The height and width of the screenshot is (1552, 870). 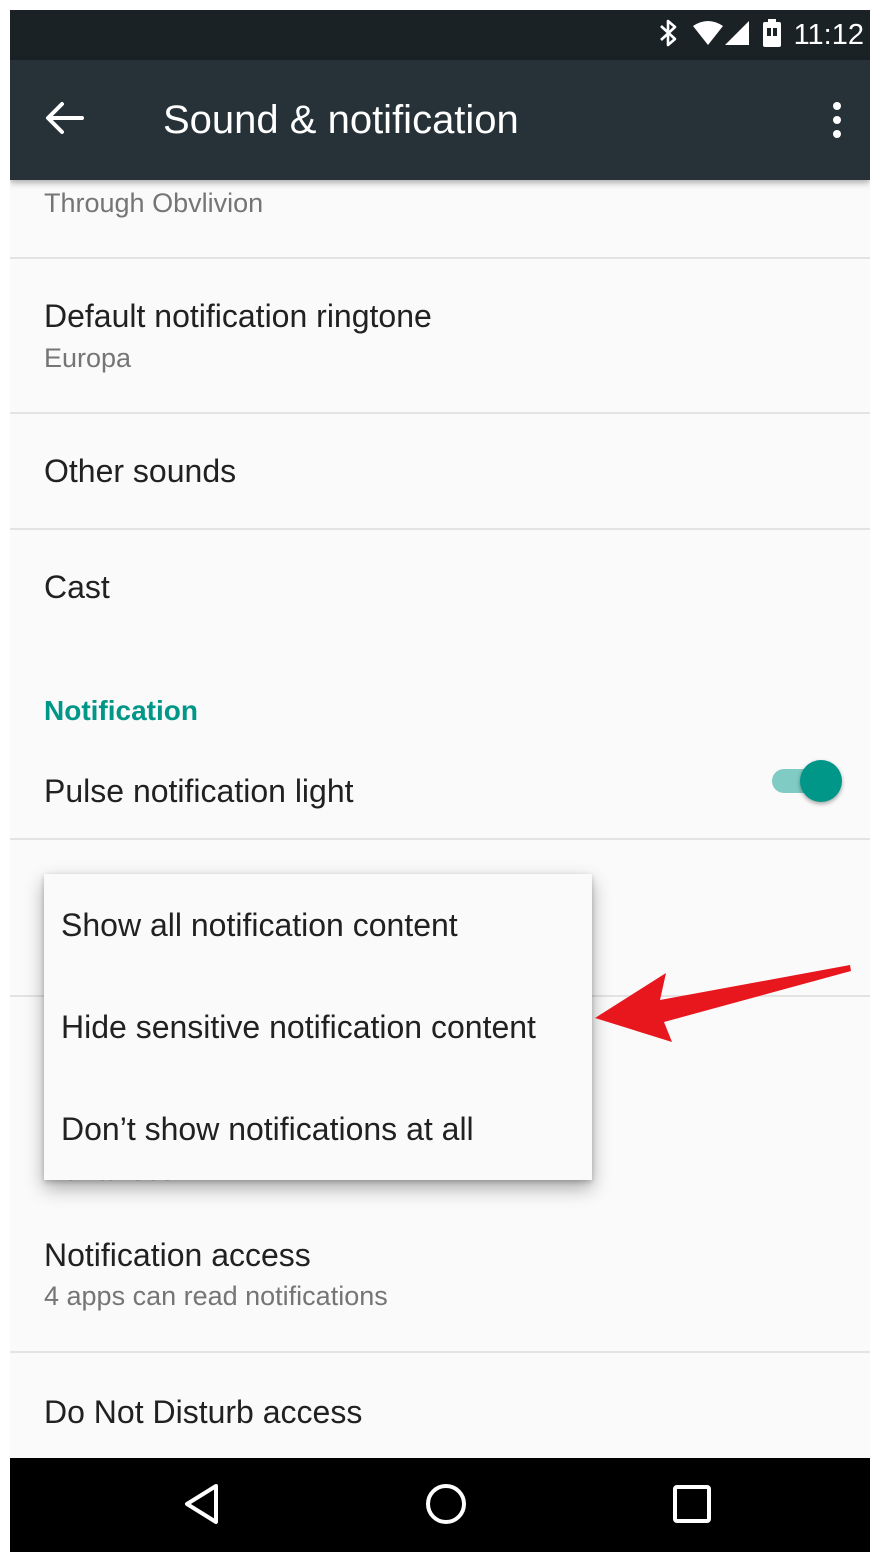 What do you see at coordinates (140, 471) in the screenshot?
I see `other-sounds-title: Other sounds` at bounding box center [140, 471].